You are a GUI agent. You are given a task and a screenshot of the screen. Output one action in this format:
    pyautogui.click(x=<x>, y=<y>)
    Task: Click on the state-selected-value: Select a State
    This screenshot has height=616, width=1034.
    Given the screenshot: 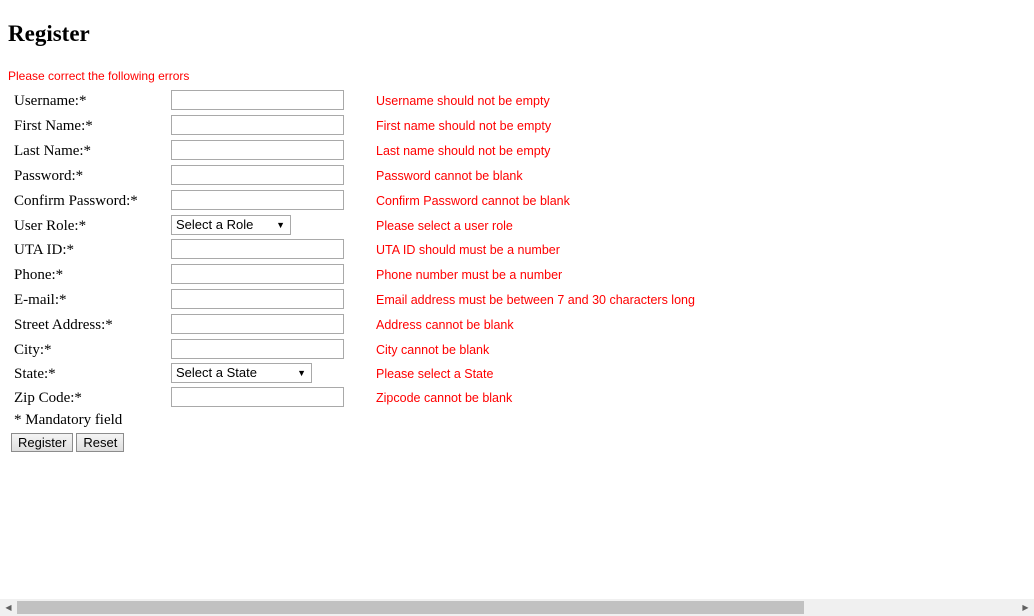 What is the action you would take?
    pyautogui.click(x=216, y=372)
    